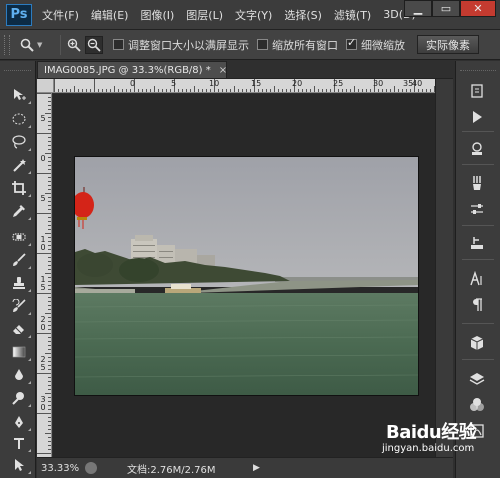  I want to click on menu-file: 文件(F), so click(60, 15).